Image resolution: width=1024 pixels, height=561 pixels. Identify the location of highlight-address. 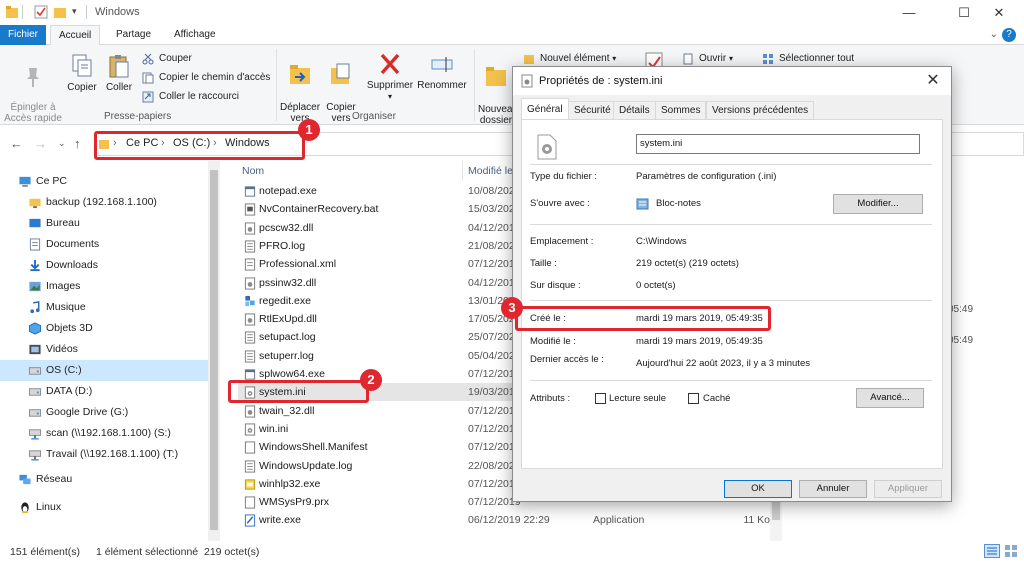
(199, 145).